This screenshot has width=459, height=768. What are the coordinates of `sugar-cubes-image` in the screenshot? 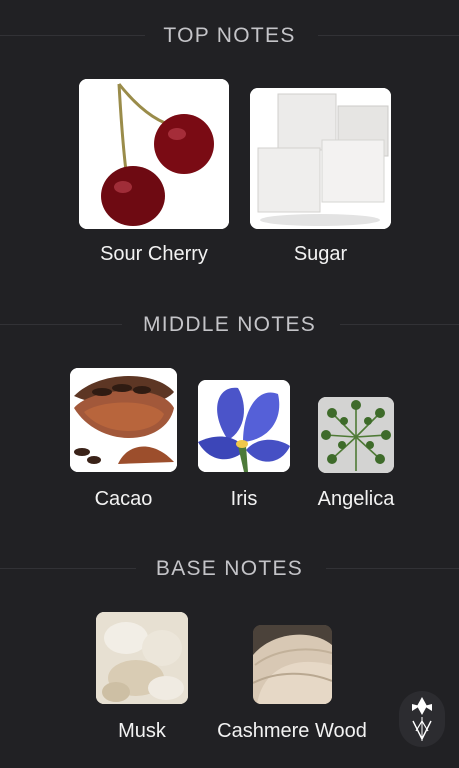 It's located at (320, 158).